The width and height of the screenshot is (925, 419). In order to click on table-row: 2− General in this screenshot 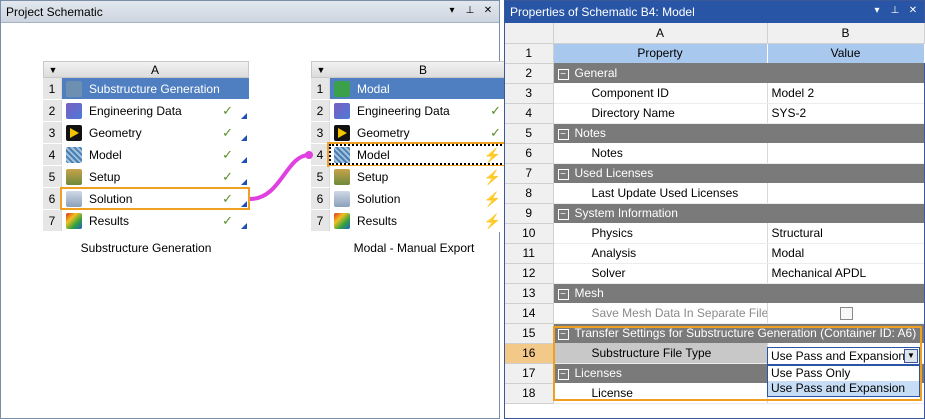, I will do `click(714, 73)`.